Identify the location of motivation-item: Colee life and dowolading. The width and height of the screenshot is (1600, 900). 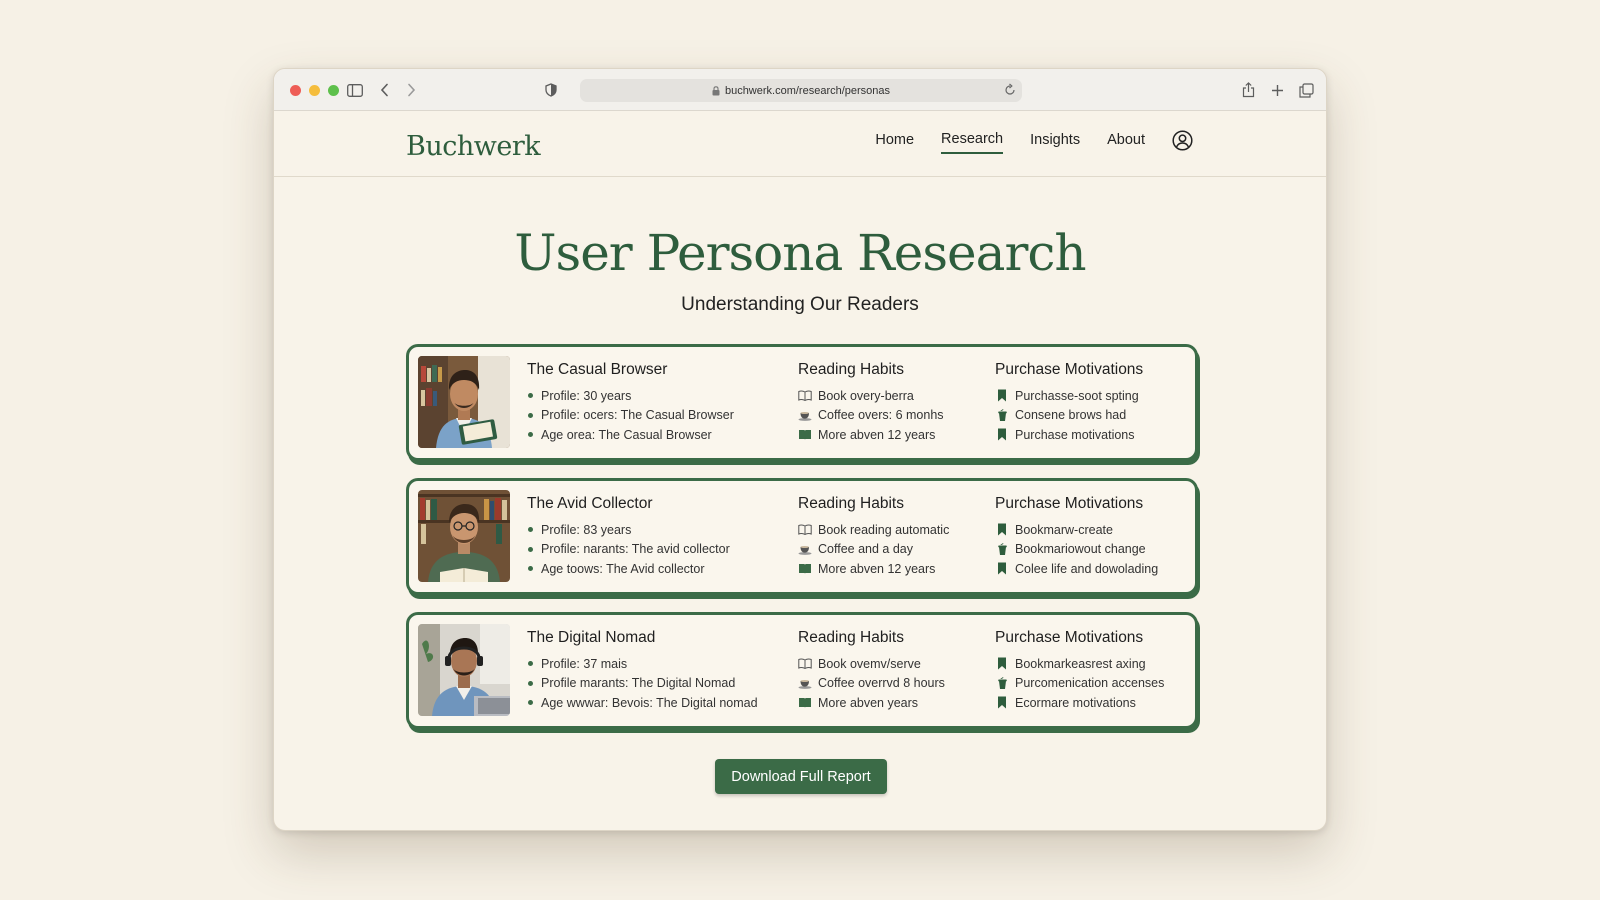
(1076, 569).